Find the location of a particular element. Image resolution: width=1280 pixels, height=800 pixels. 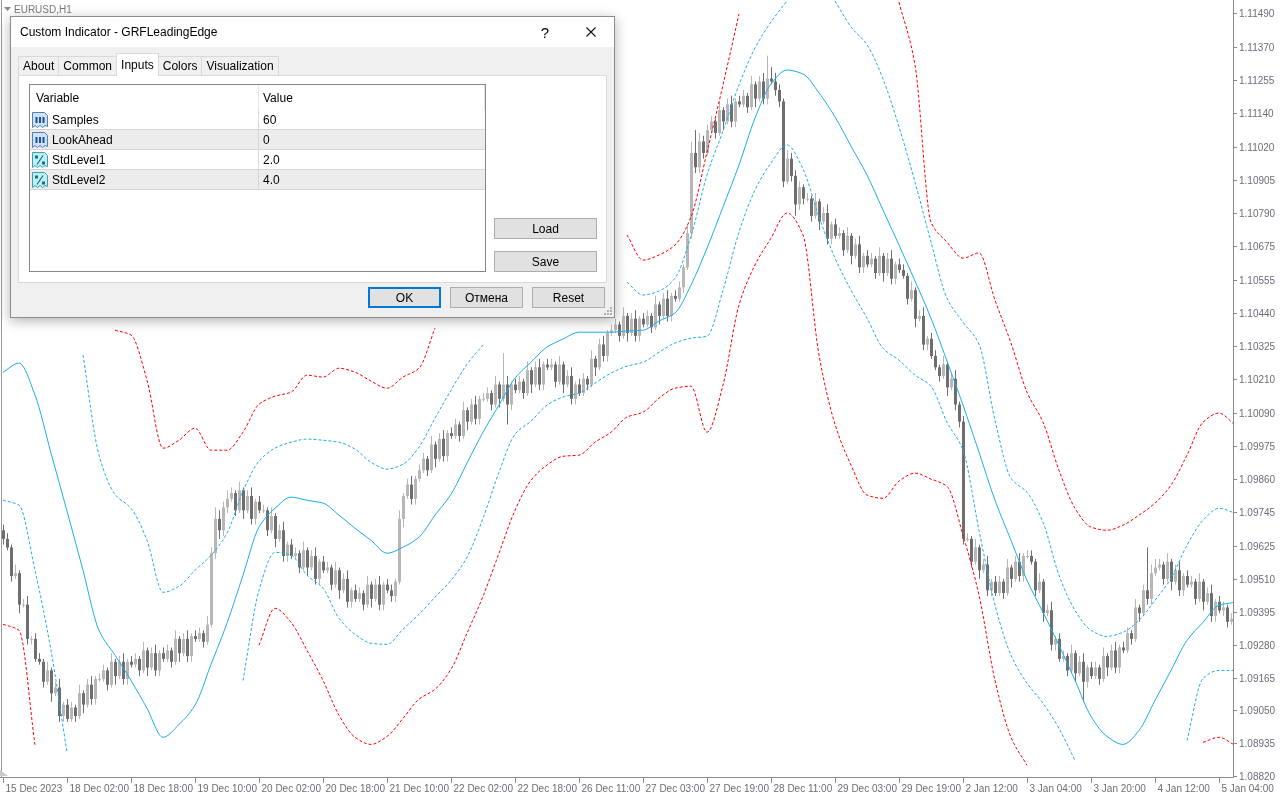

time-label: 18 Dec 02:00 is located at coordinates (99, 788).